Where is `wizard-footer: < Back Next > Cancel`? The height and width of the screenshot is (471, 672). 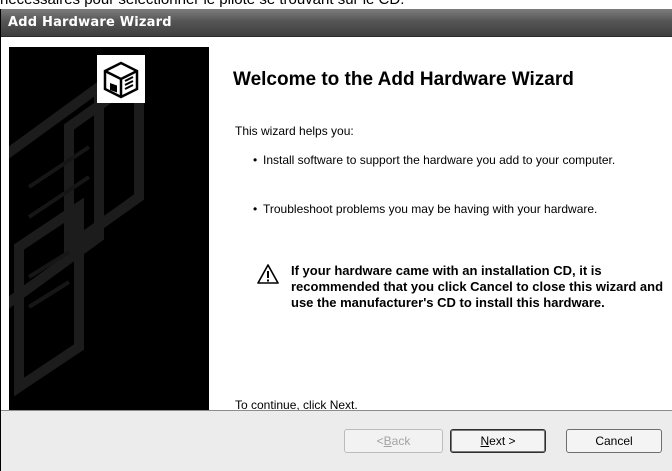
wizard-footer: < Back Next > Cancel is located at coordinates (336, 440).